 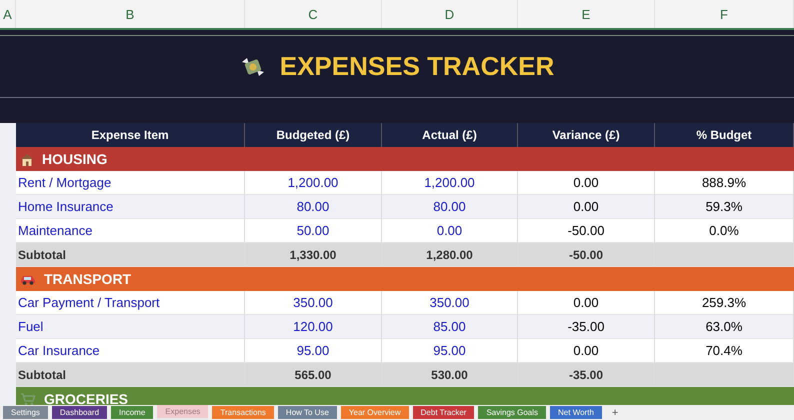 What do you see at coordinates (417, 66) in the screenshot?
I see `sheet-title: EXPENSES TRACKER` at bounding box center [417, 66].